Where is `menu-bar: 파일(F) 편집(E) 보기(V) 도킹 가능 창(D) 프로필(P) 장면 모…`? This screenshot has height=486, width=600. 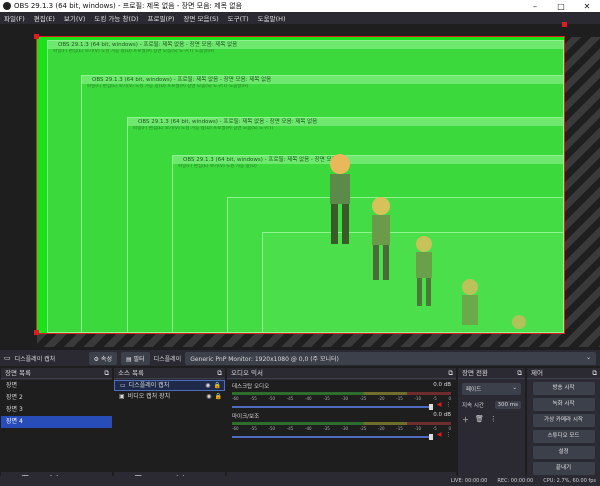 menu-bar: 파일(F) 편집(E) 보기(V) 도킹 가능 창(D) 프로필(P) 장면 모… is located at coordinates (300, 18).